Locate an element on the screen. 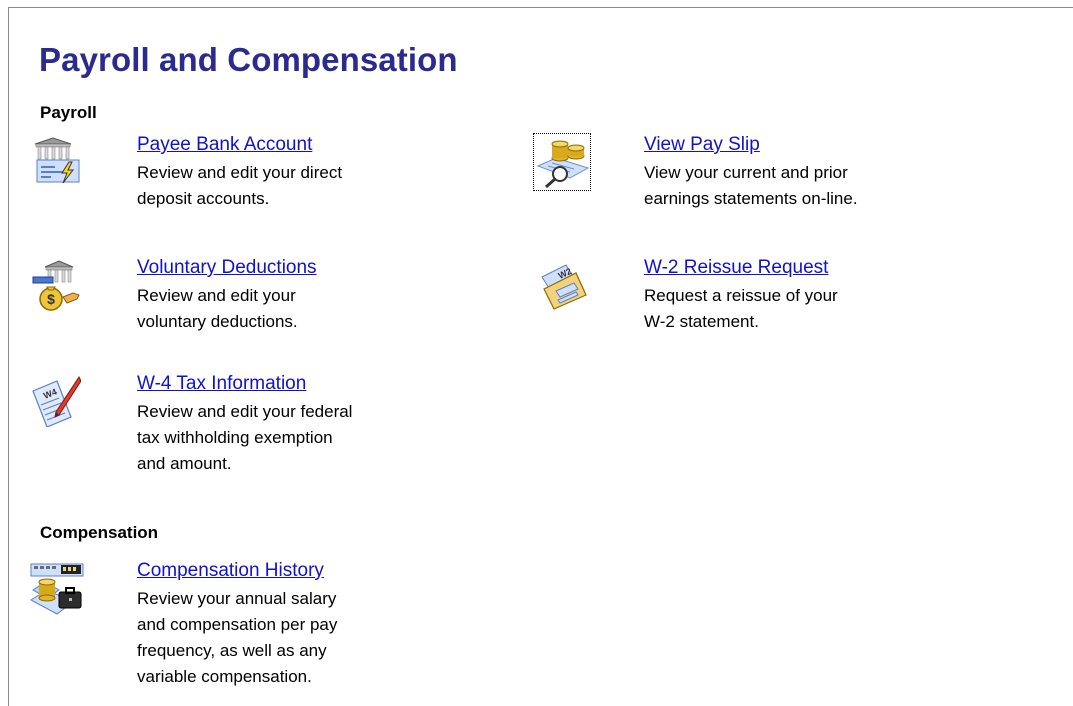 This screenshot has width=1073, height=706. voluntary-deductions-link: Voluntary Deductions is located at coordinates (287, 268).